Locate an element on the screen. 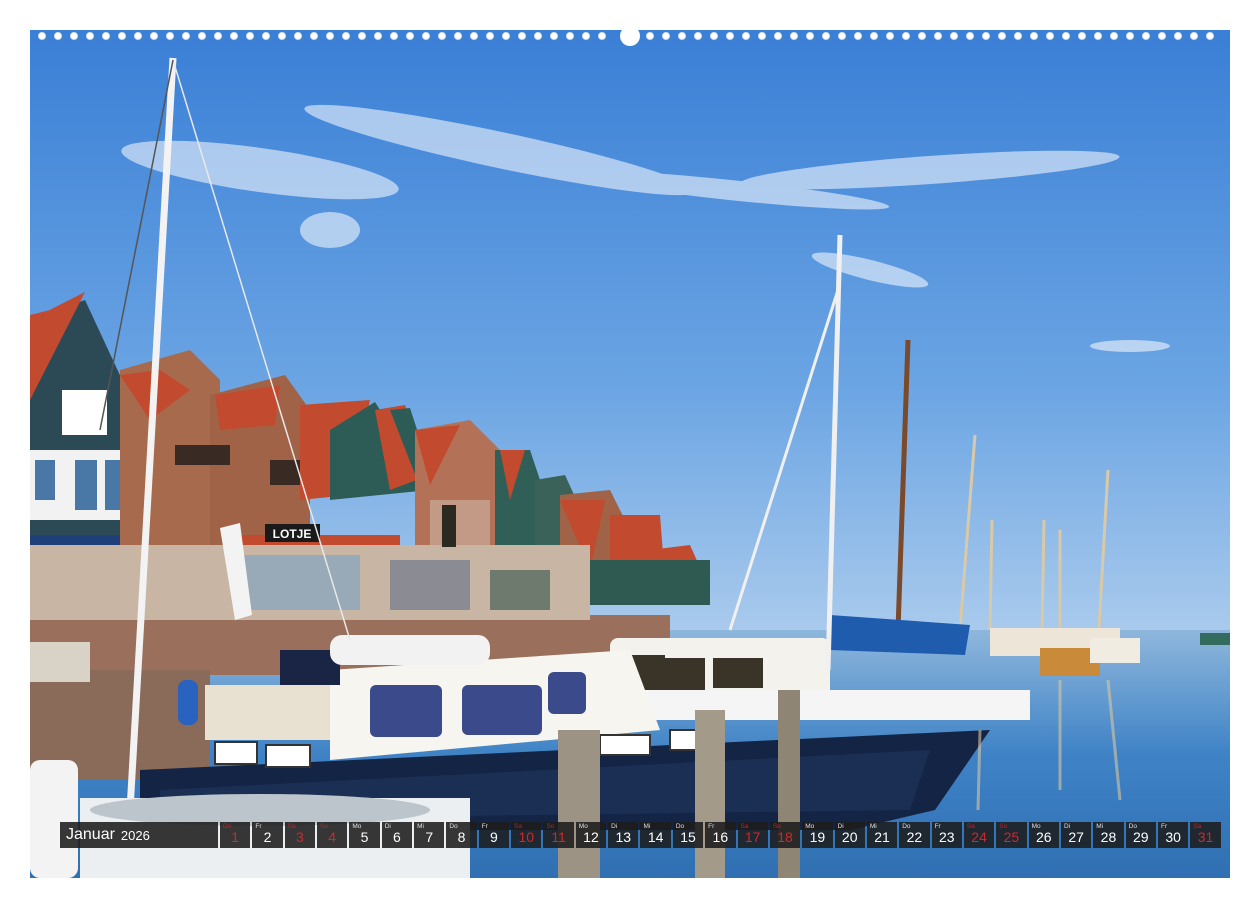  calendar-day: Fr 23 is located at coordinates (946, 835).